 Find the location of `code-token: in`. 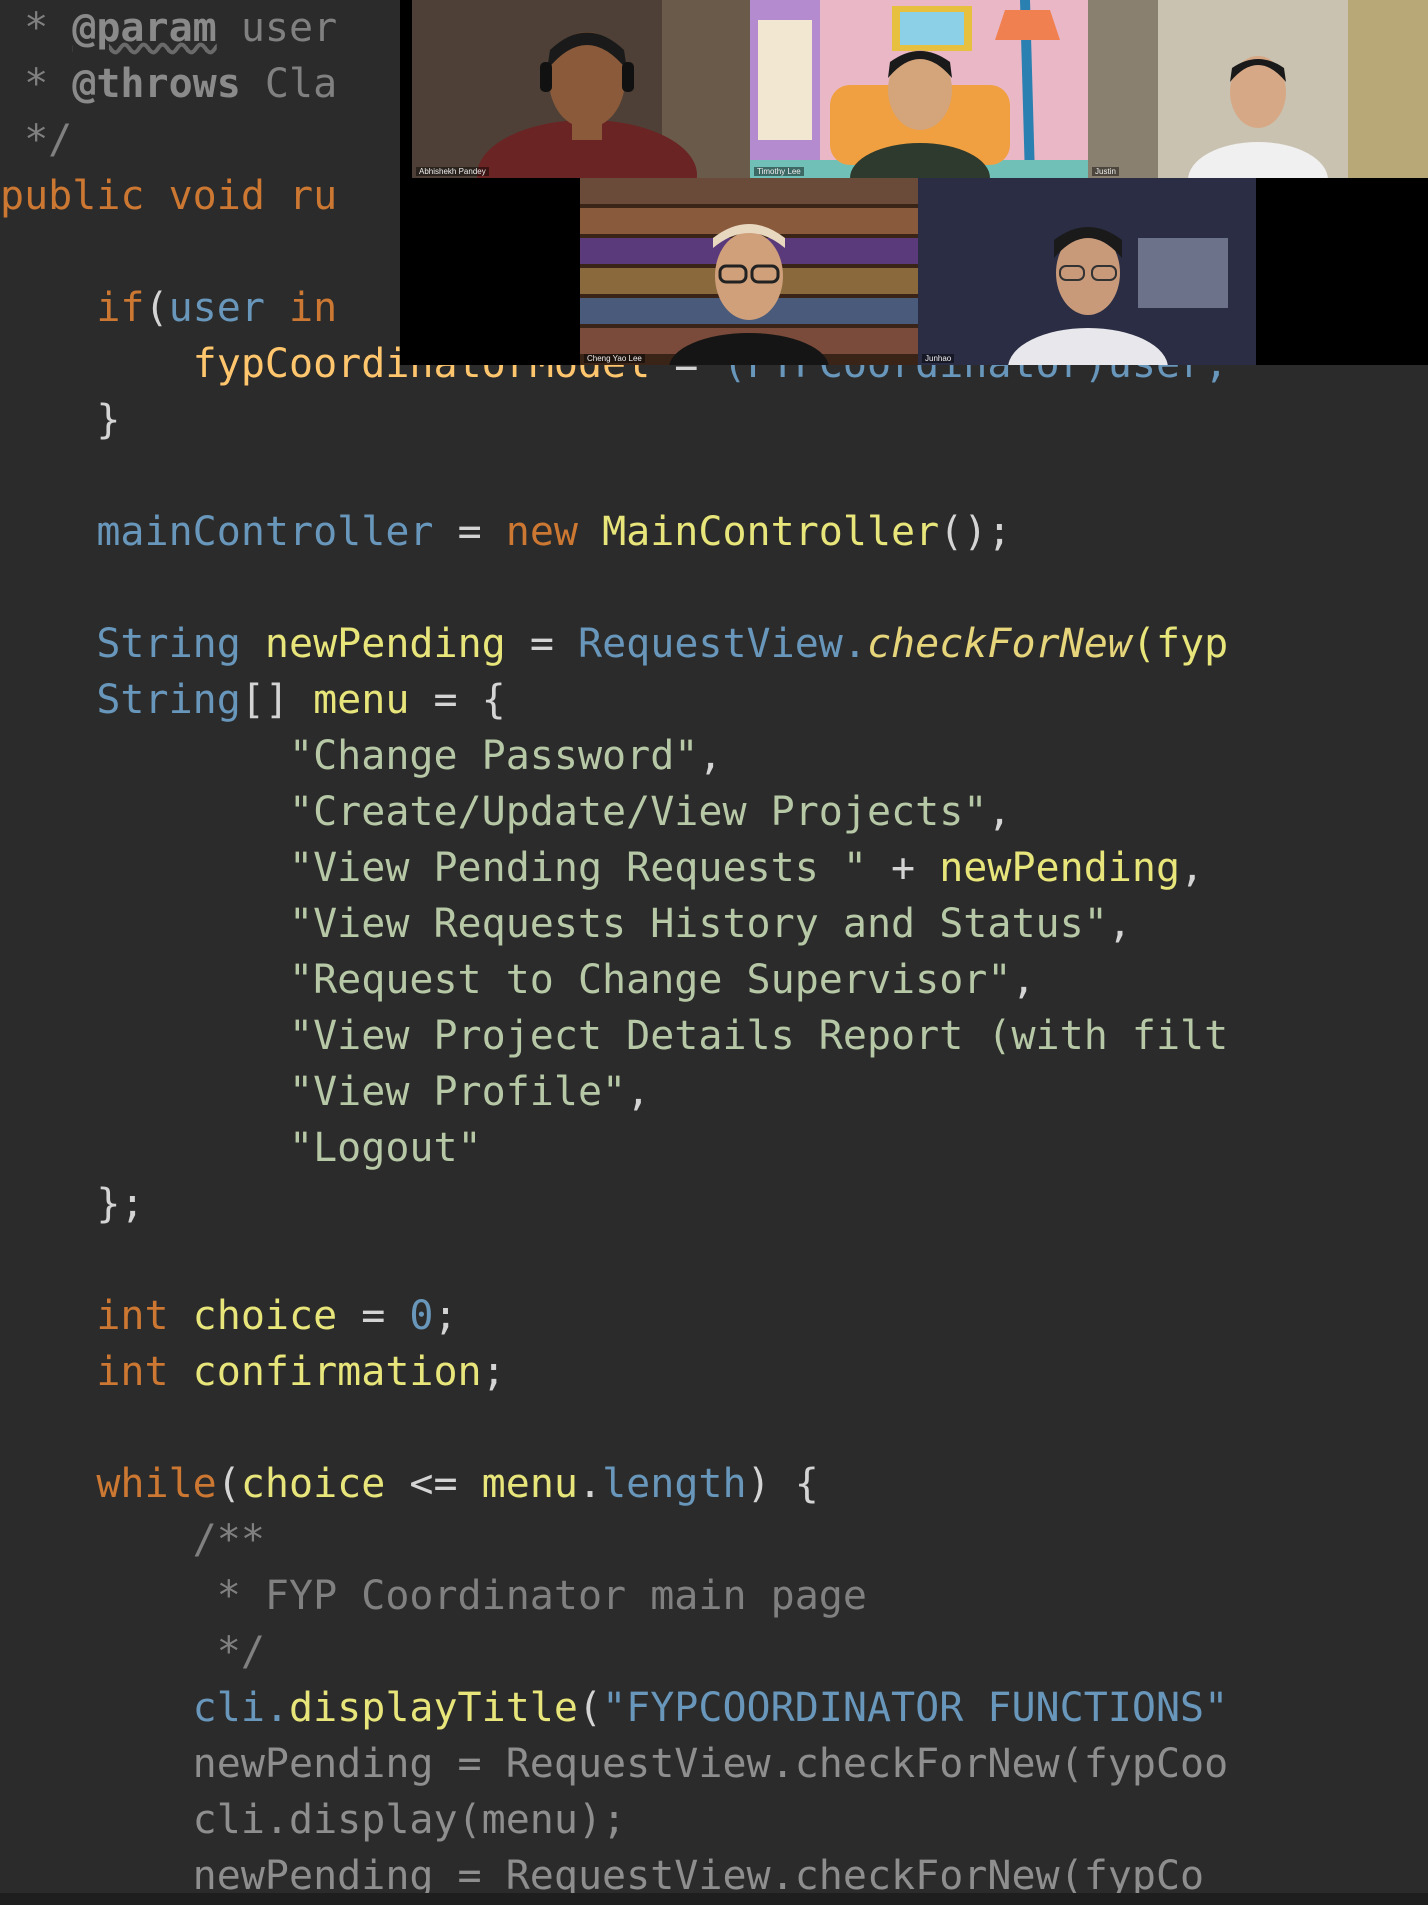

code-token: in is located at coordinates (313, 308).